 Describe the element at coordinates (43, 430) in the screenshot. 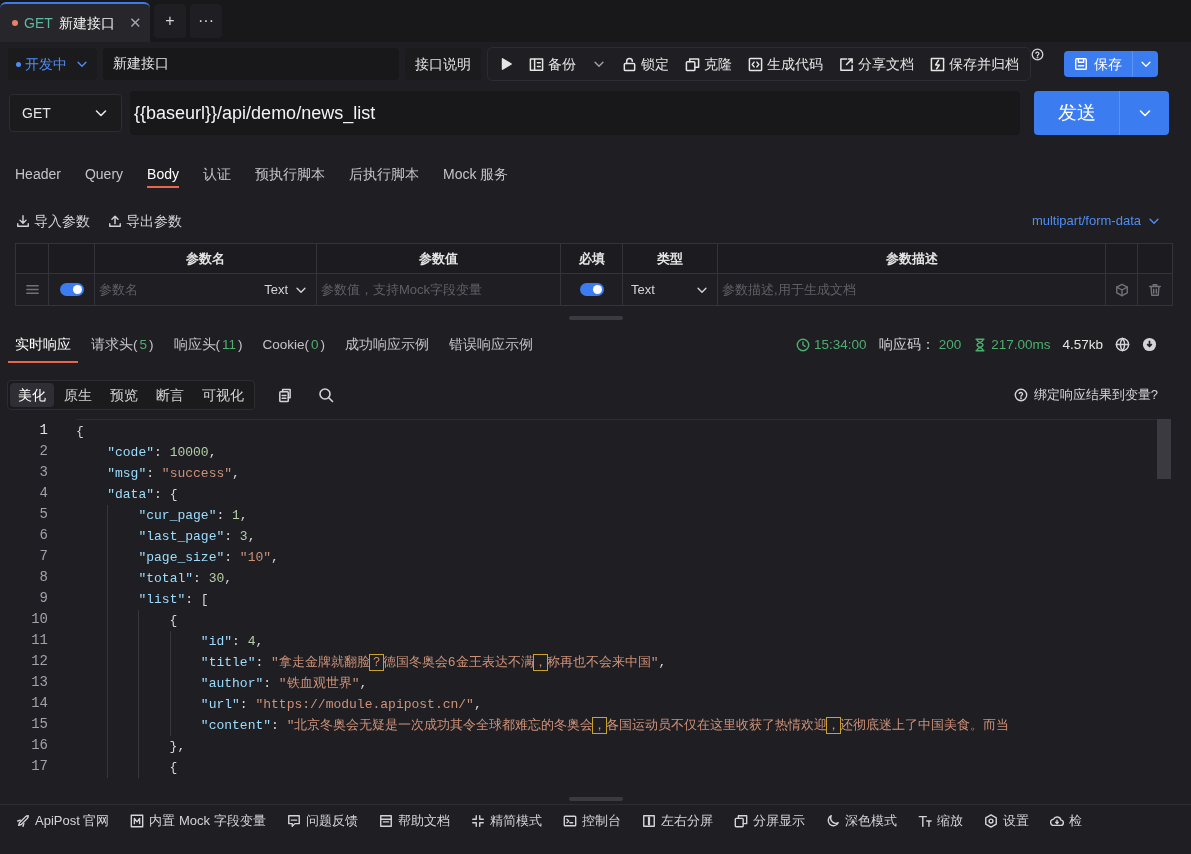

I see `line-number: 1` at that location.